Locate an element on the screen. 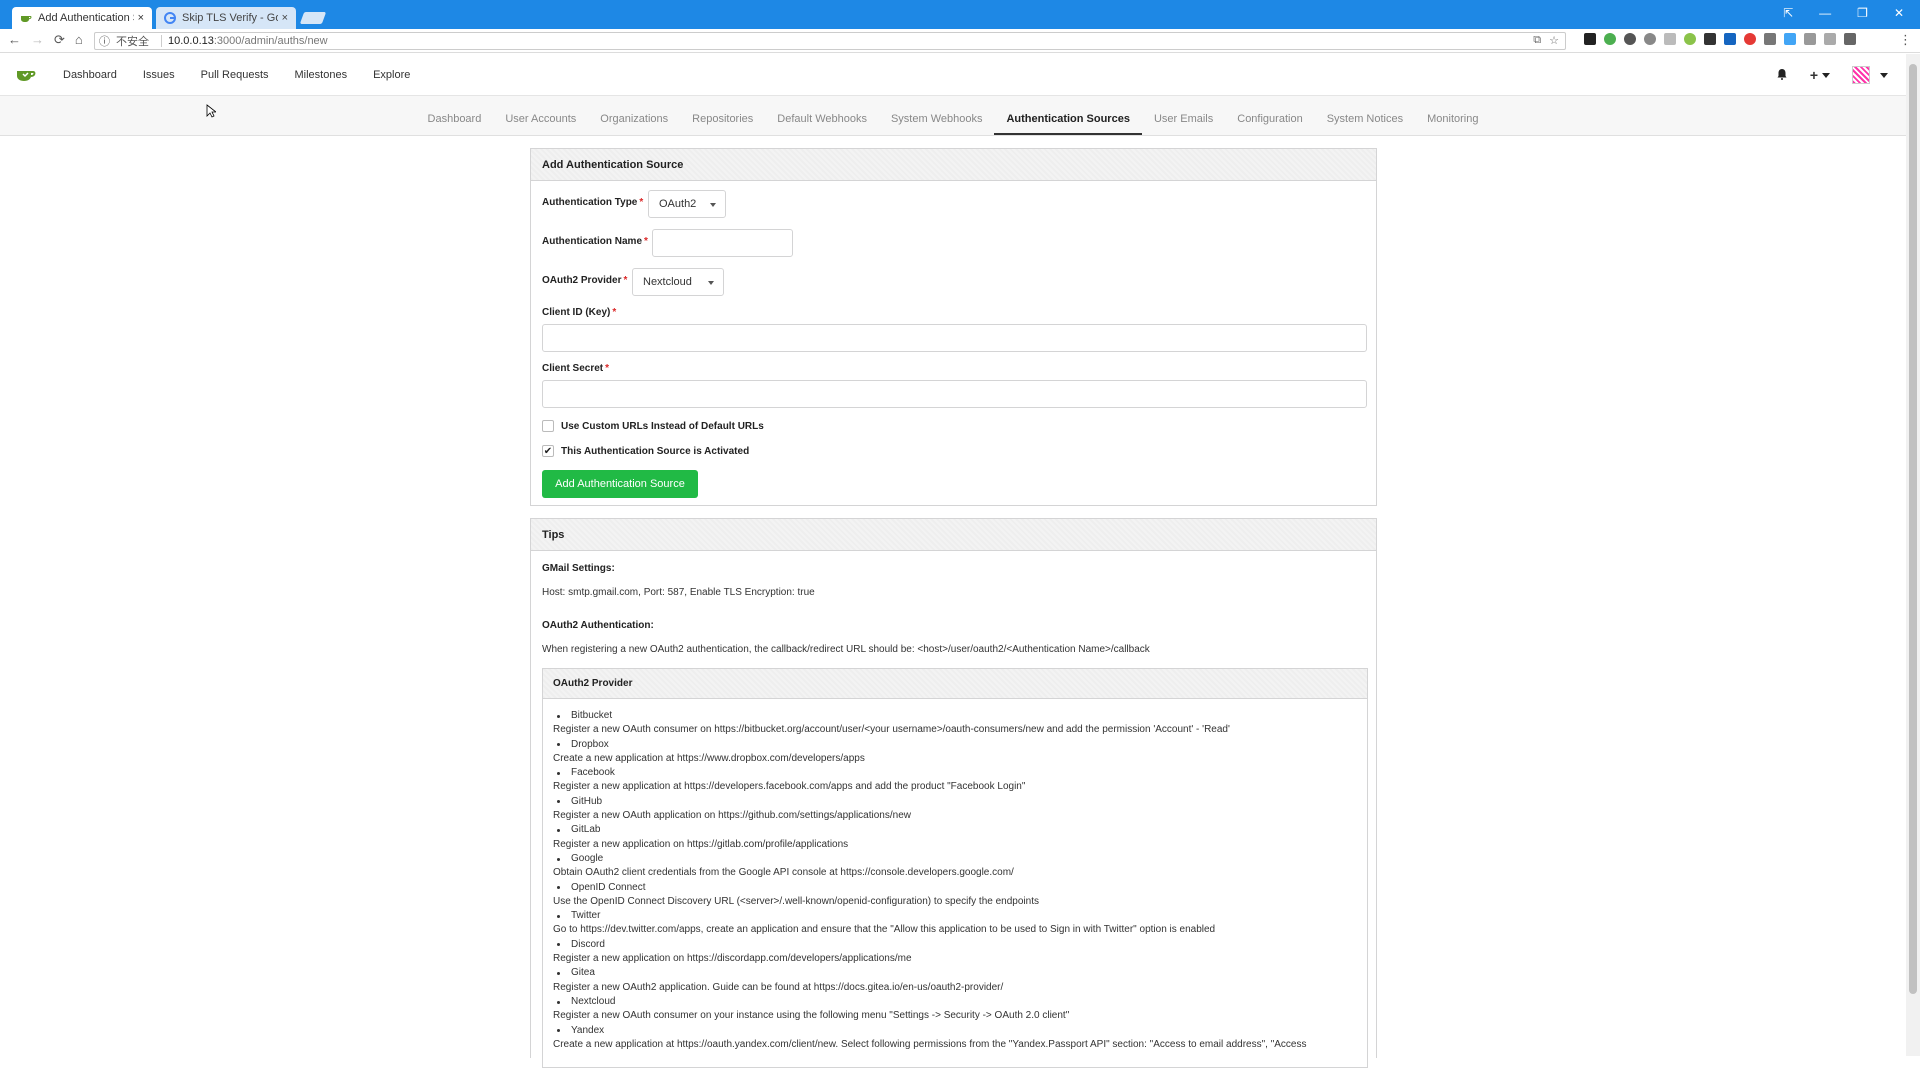 Image resolution: width=1920 pixels, height=1068 pixels. bell-icon is located at coordinates (1782, 75).